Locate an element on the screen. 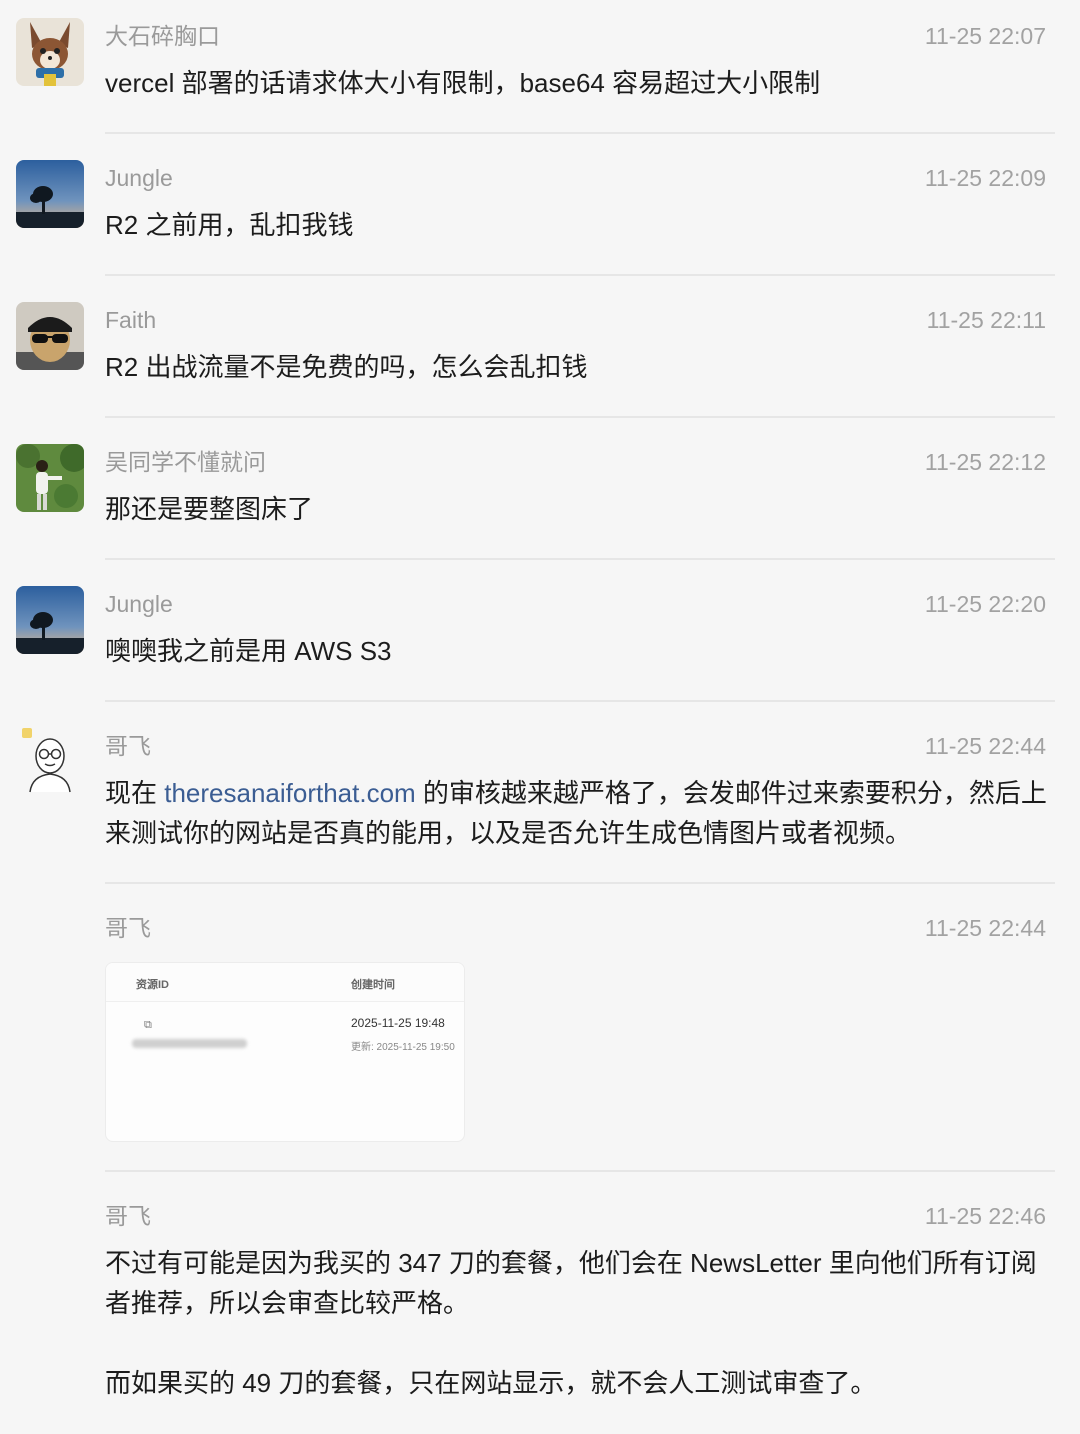 The image size is (1080, 1434). message-text: R2 出战流量不是免费的吗，怎么会乱扣钱 is located at coordinates (346, 367).